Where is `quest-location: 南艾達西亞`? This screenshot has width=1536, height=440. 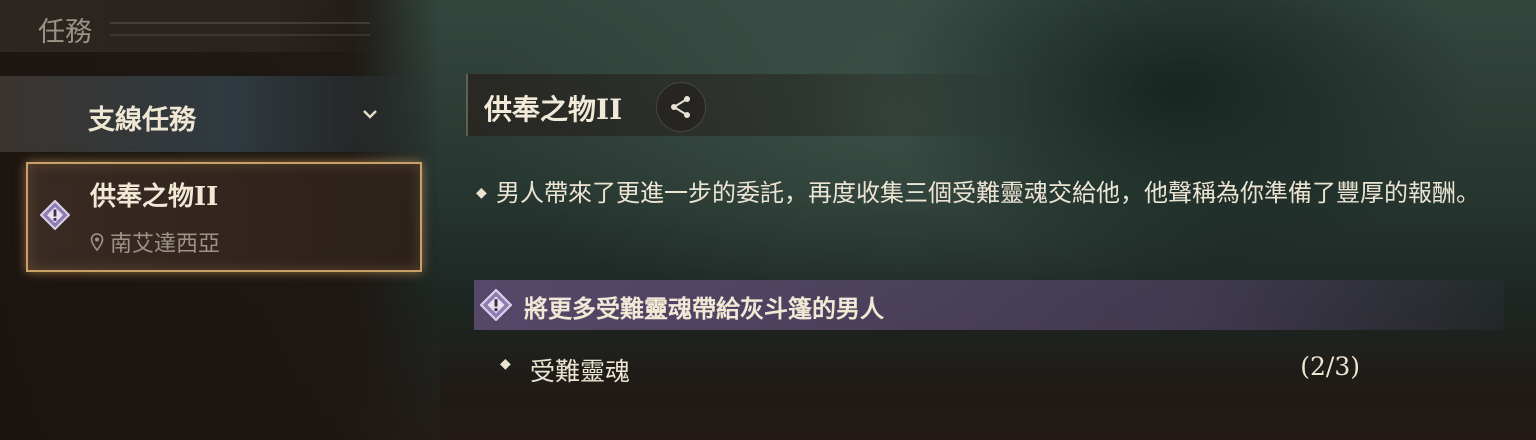 quest-location: 南艾達西亞 is located at coordinates (155, 242).